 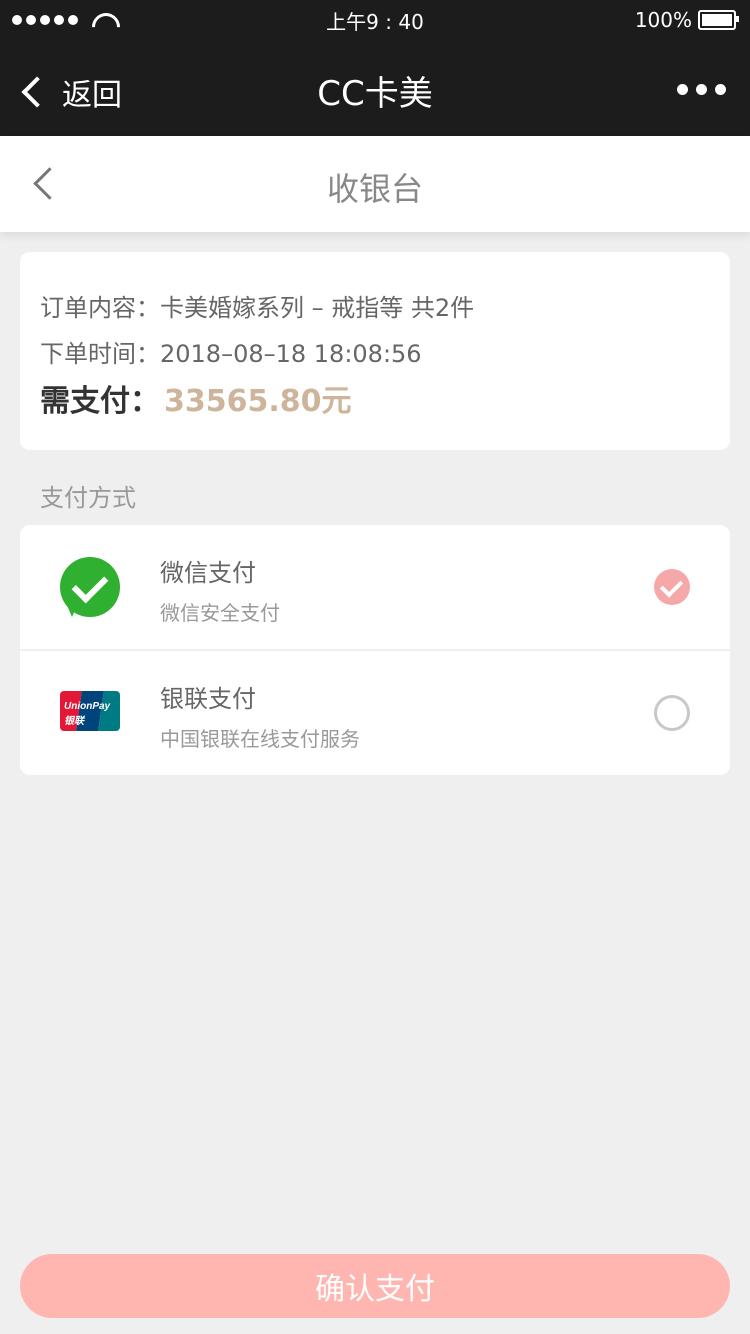 I want to click on navigation-bar: 返回 CC卡美, so click(x=375, y=88).